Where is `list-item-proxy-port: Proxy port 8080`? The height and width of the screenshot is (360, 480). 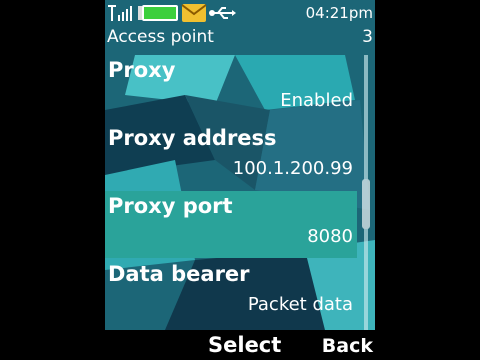
list-item-proxy-port: Proxy port 8080 is located at coordinates (231, 224).